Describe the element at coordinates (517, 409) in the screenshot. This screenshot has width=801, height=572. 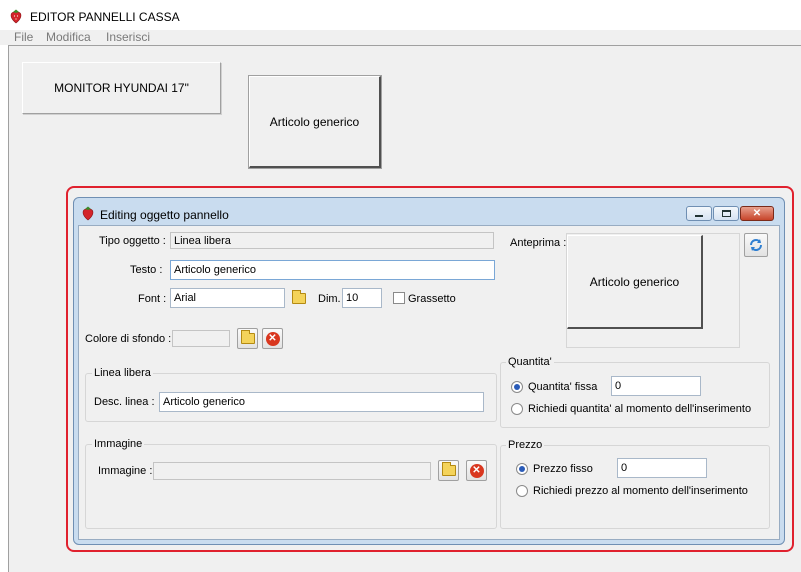
I see `quantita-richiedi-radio` at that location.